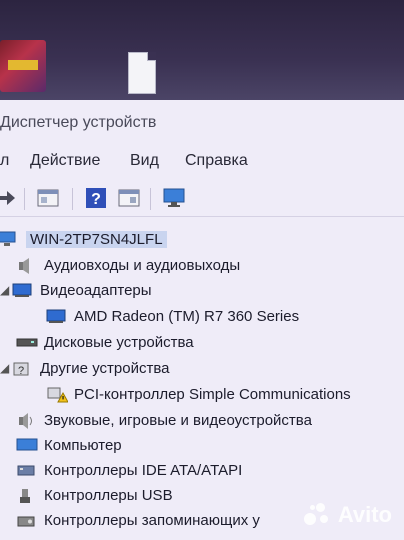  I want to click on display-adapter-icon, so click(23, 290).